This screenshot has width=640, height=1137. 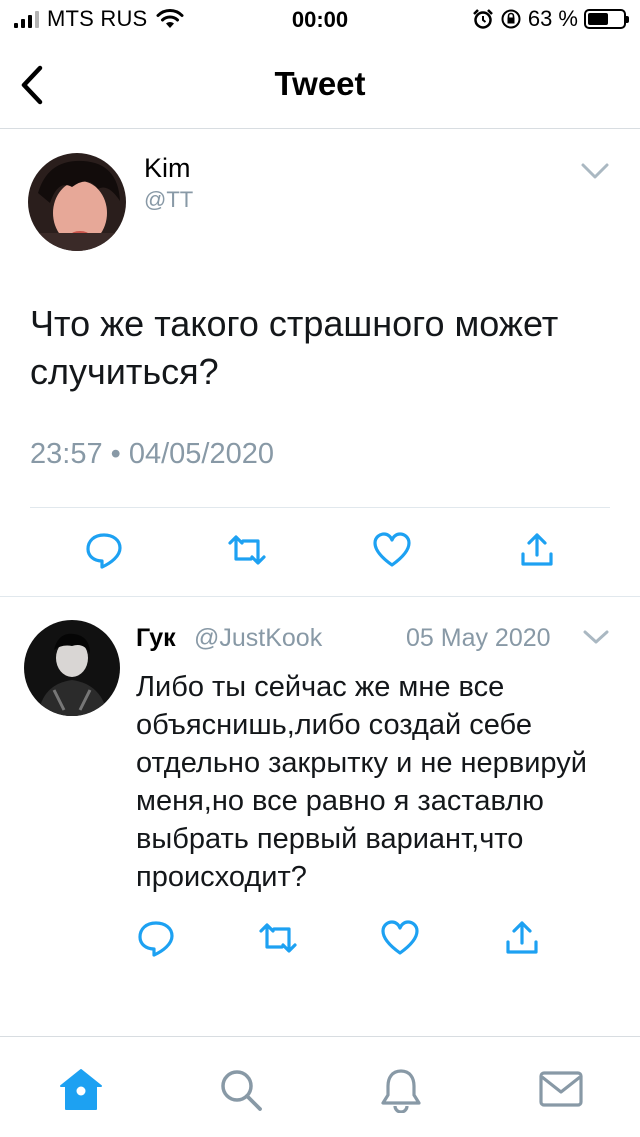 I want to click on status-bar: MTS RUS 00:00 63 %, so click(x=320, y=20).